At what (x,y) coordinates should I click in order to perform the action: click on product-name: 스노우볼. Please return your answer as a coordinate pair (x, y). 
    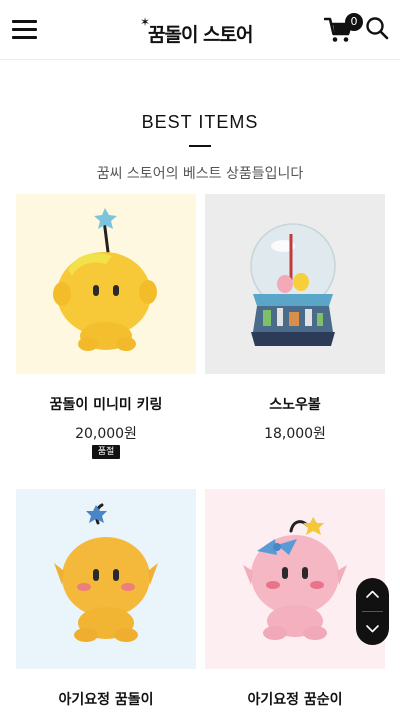
    Looking at the image, I should click on (295, 404).